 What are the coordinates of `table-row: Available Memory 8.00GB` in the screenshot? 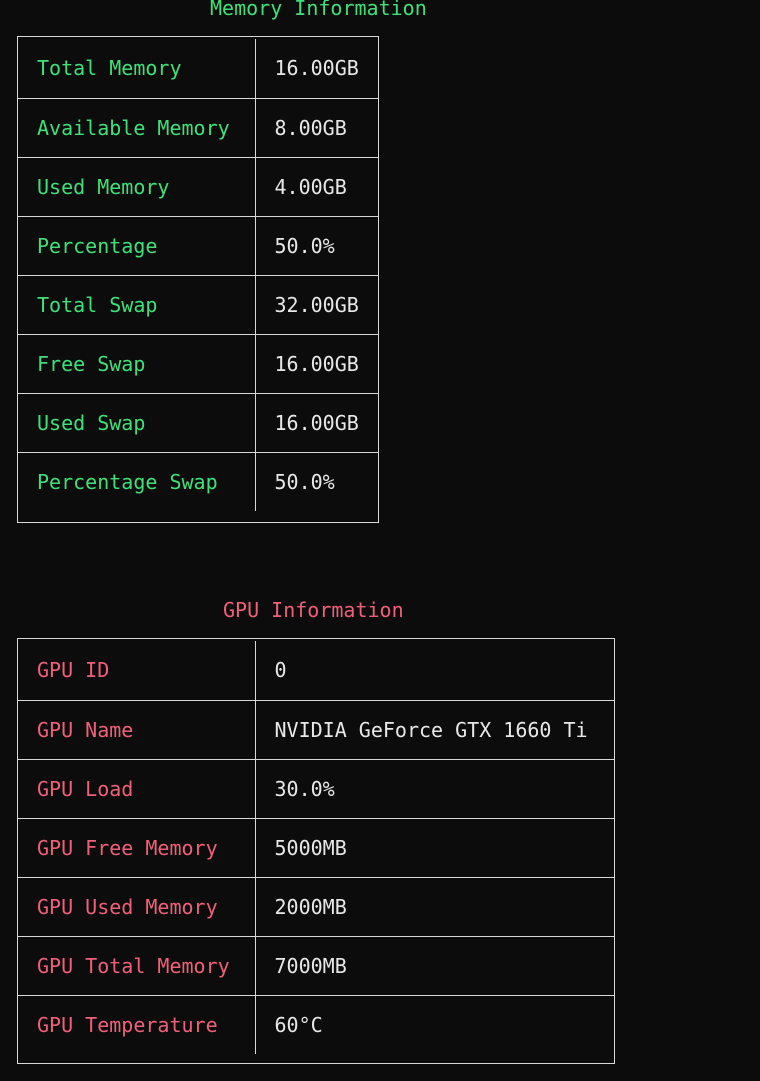 It's located at (198, 127).